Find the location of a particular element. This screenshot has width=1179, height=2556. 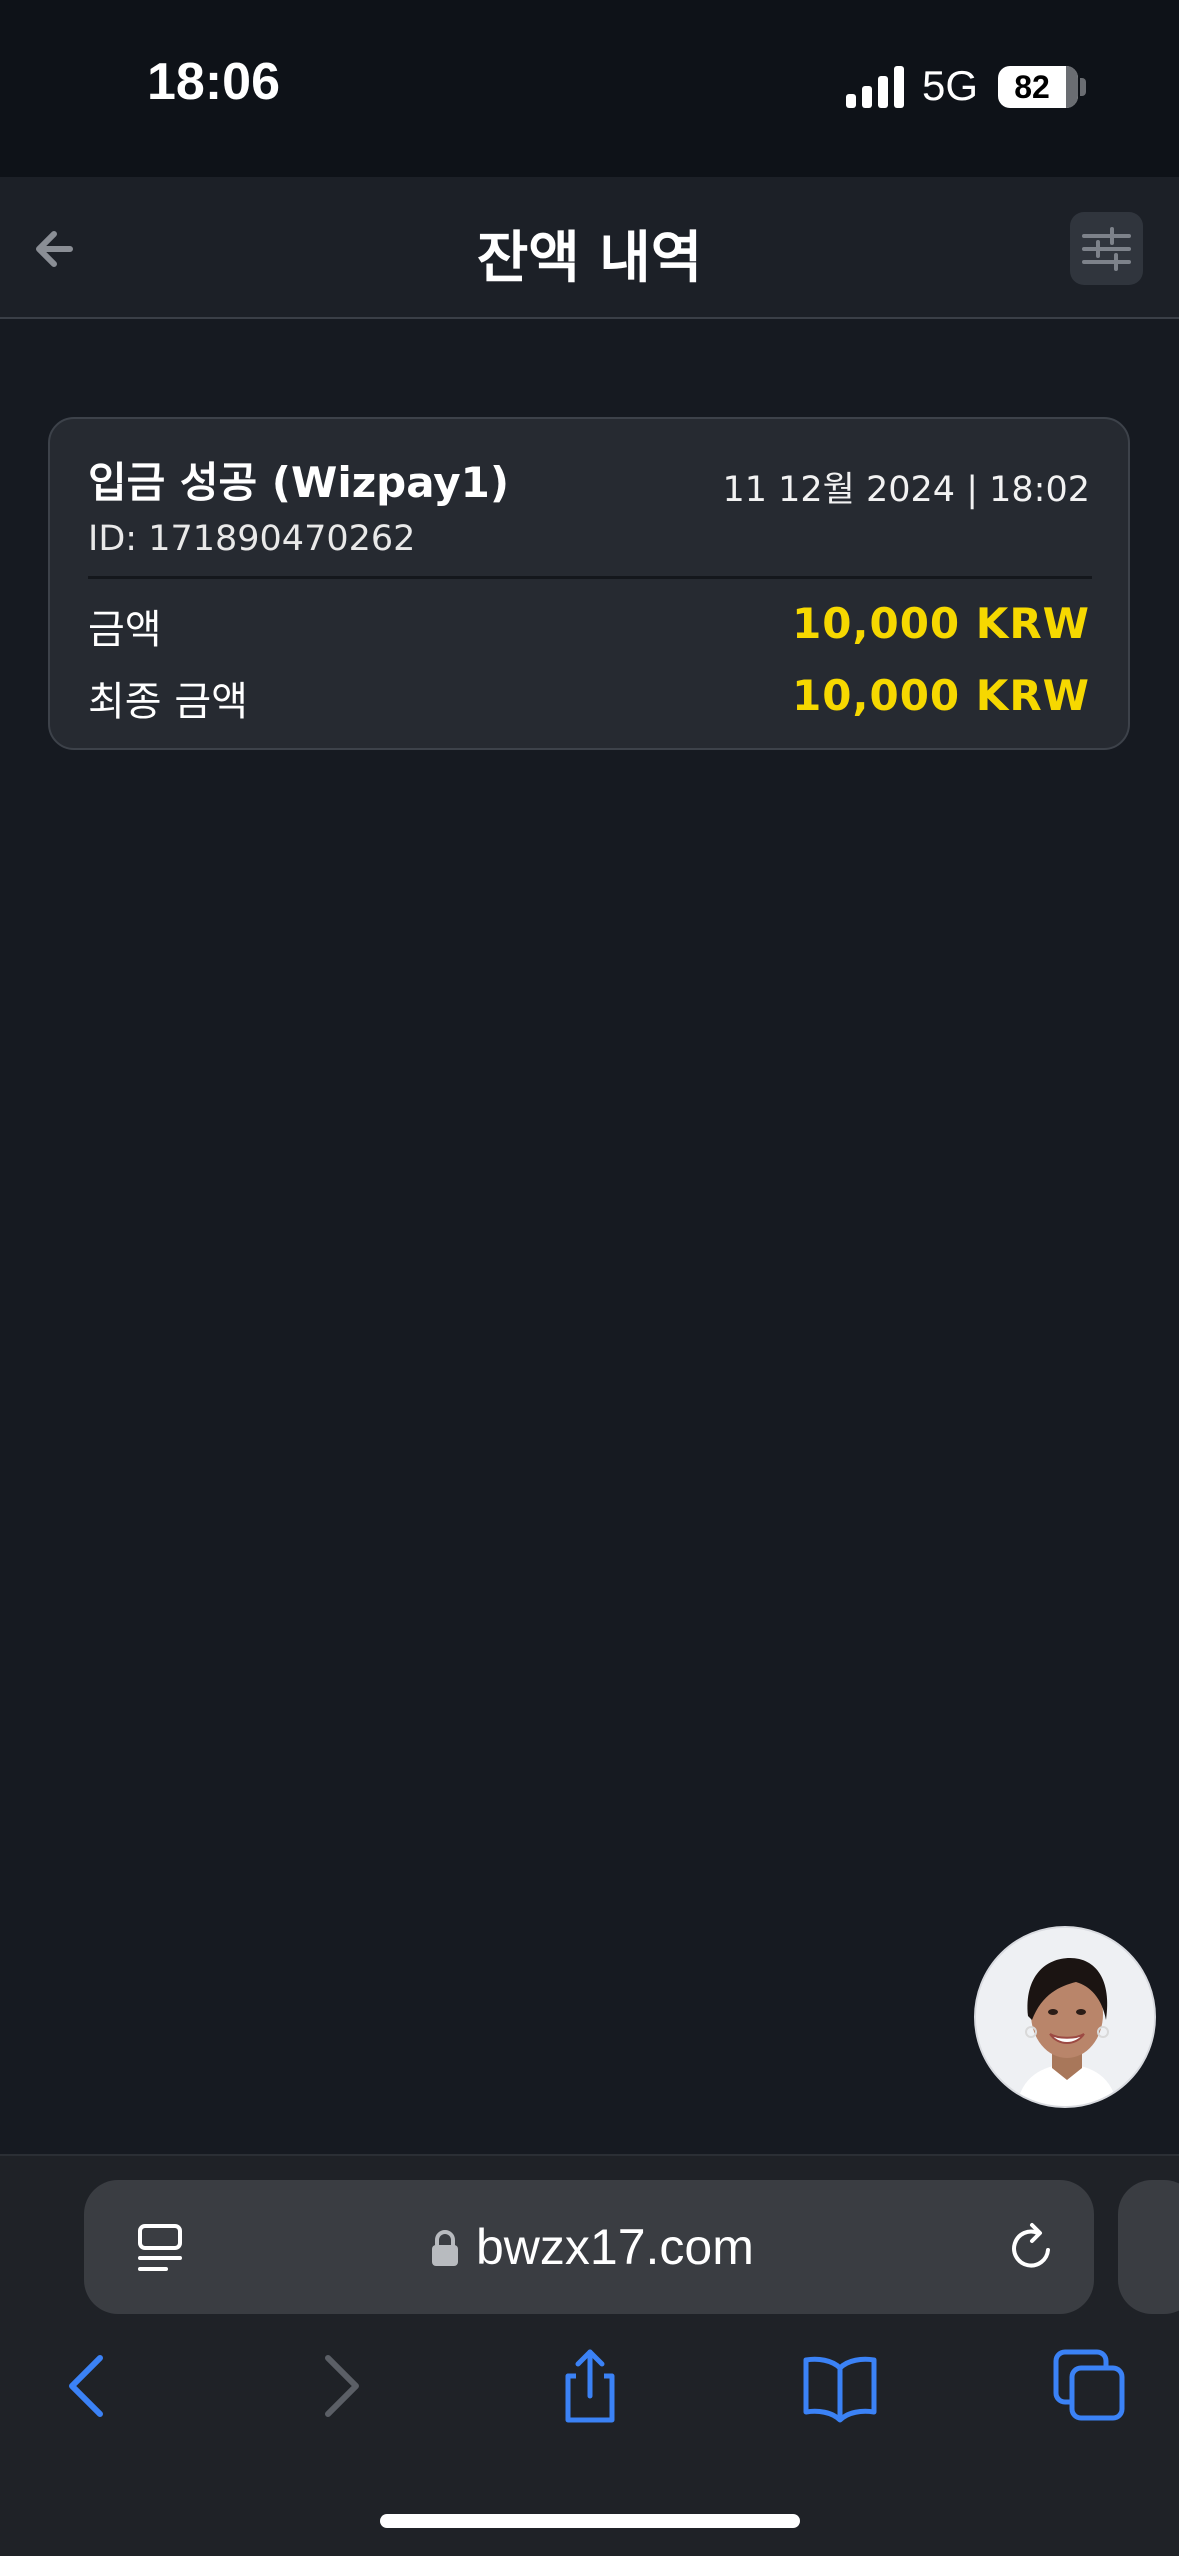

back-chevron-icon is located at coordinates (86, 2386).